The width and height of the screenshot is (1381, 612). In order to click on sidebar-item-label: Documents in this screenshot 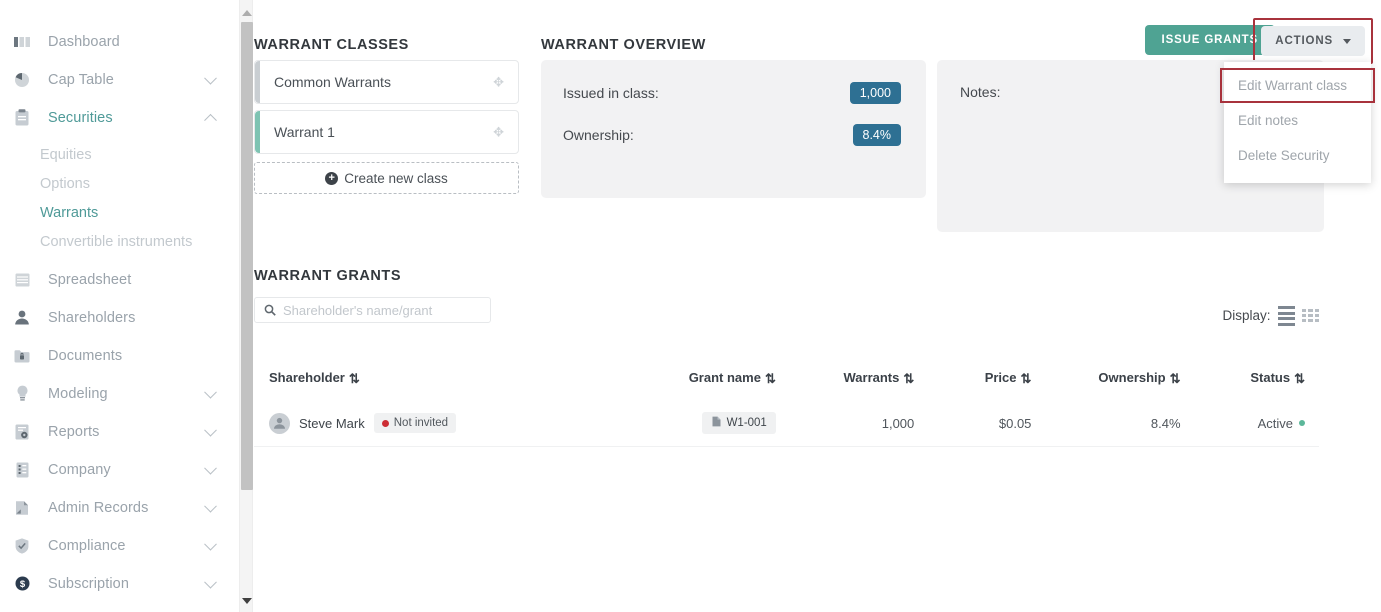, I will do `click(85, 355)`.